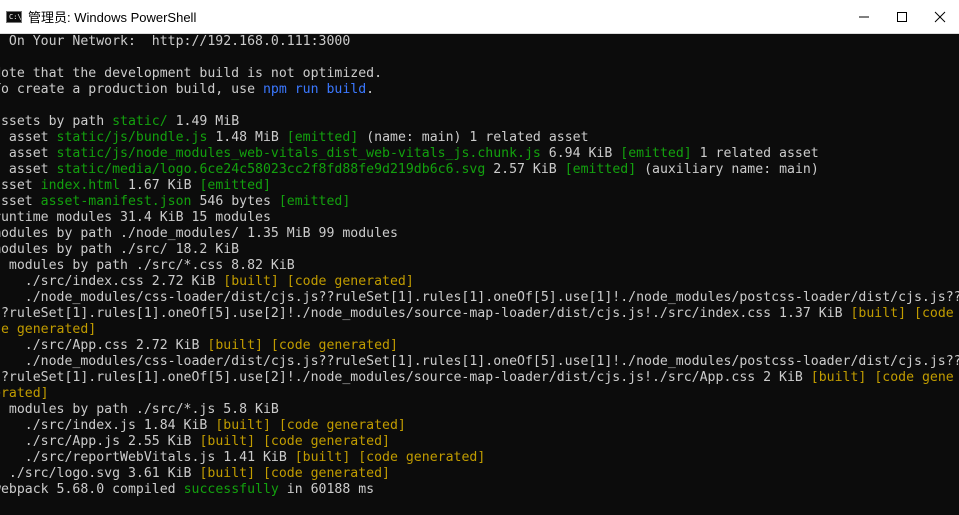  I want to click on title-bar: C:\ 管理员: Windows PowerShell, so click(479, 17).